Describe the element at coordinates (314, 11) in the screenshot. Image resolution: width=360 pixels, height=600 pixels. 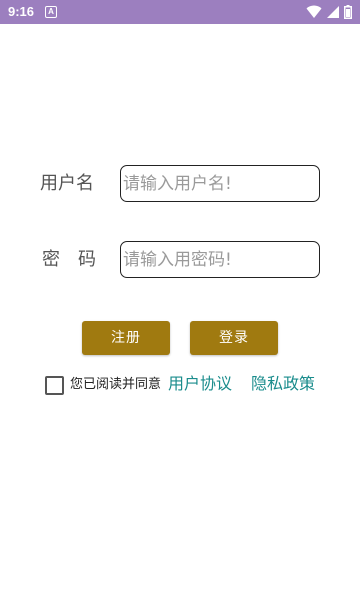
I see `wifi-icon` at that location.